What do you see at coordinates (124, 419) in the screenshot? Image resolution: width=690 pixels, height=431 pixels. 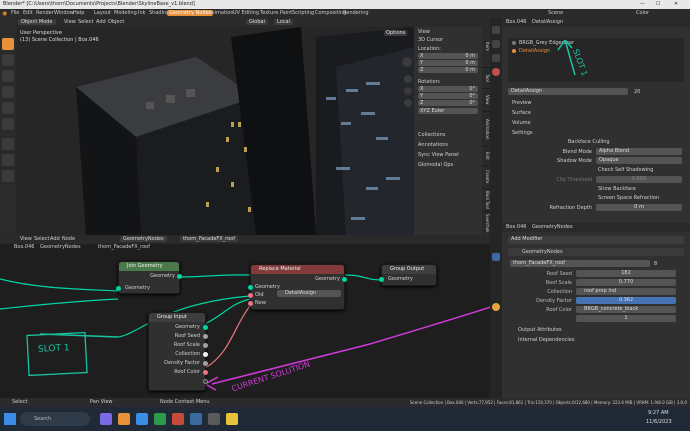 I see `taskbar-blender-icon` at bounding box center [124, 419].